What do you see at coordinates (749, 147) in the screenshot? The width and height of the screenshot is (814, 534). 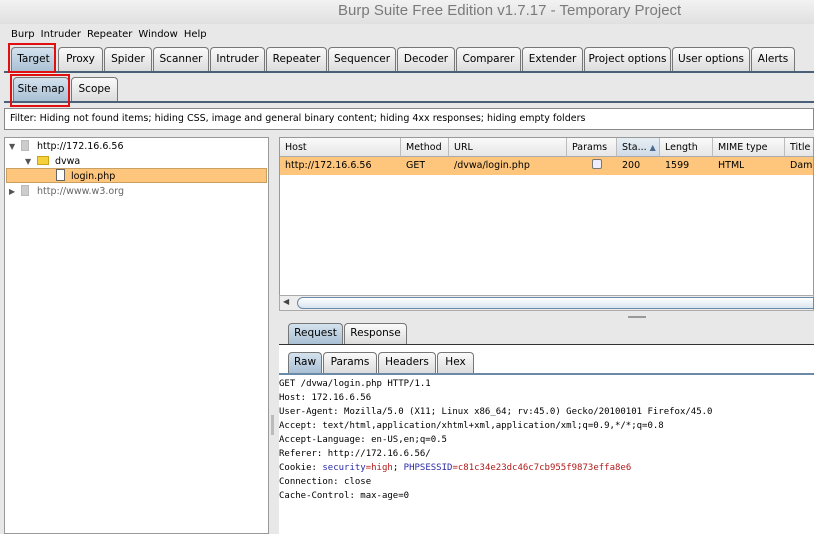 I see `column-mime-type: MIME type` at bounding box center [749, 147].